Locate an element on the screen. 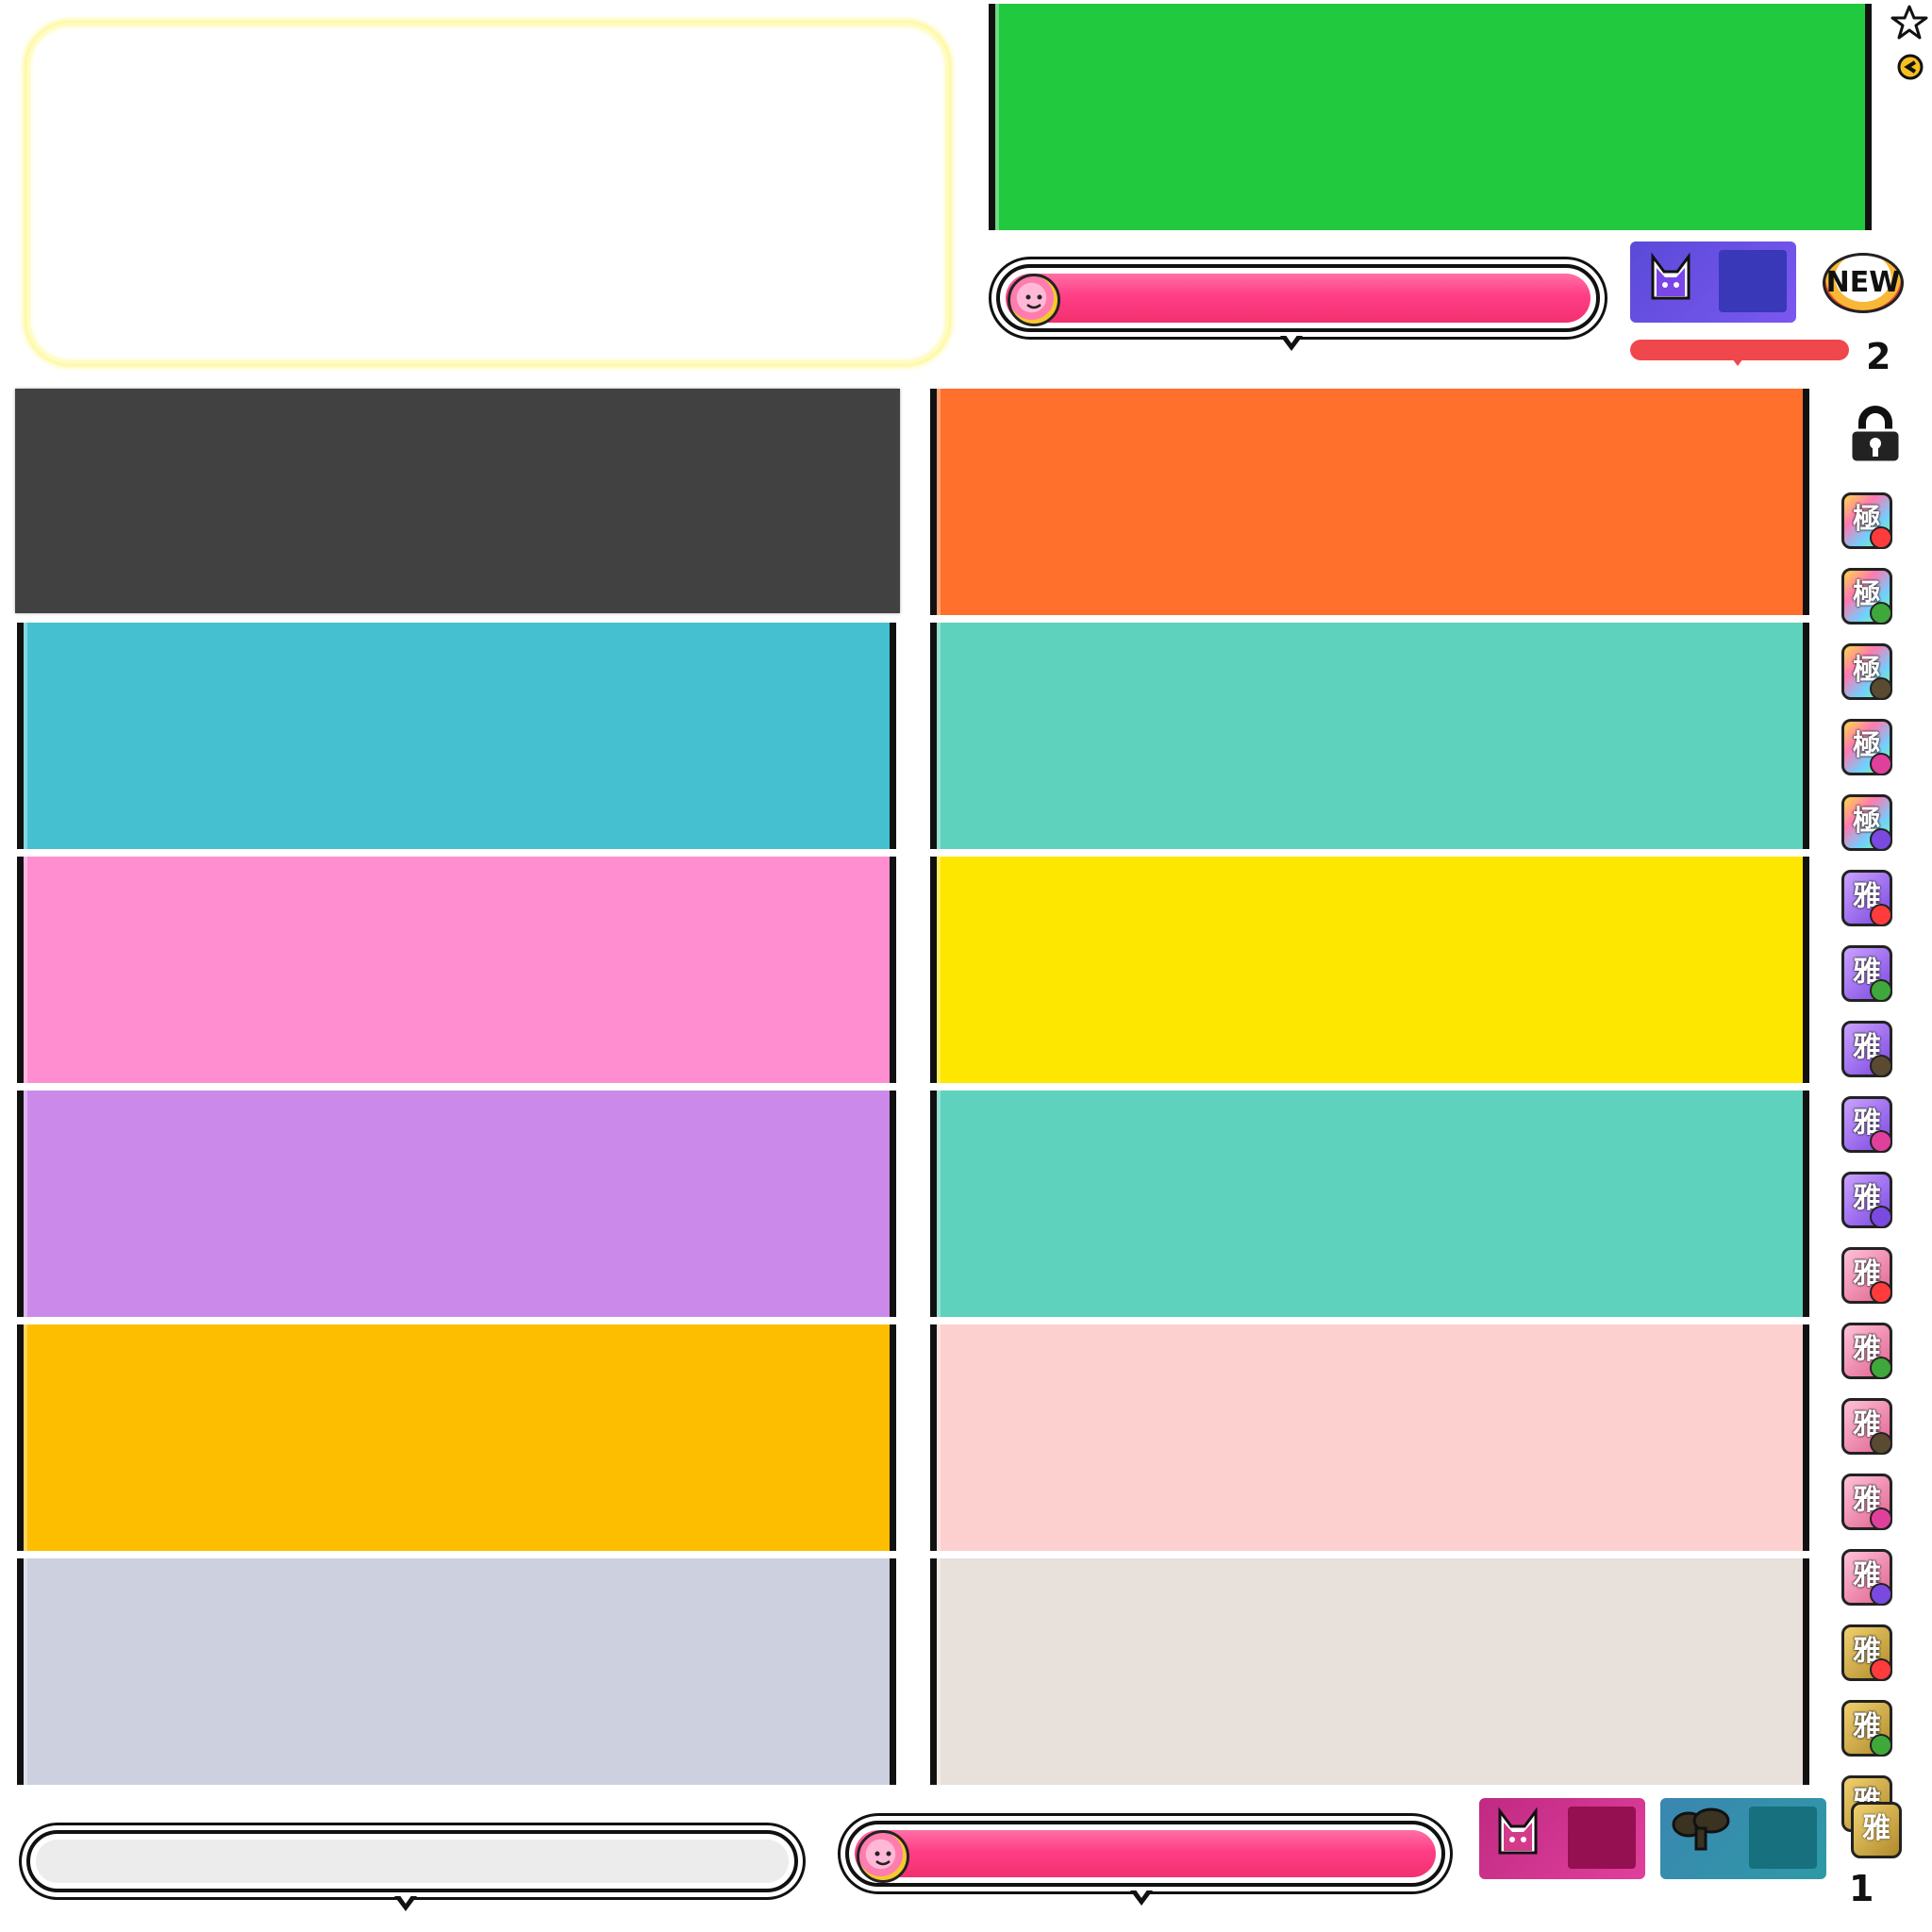 This screenshot has height=1932, width=1932. plate-amber is located at coordinates (456, 1437).